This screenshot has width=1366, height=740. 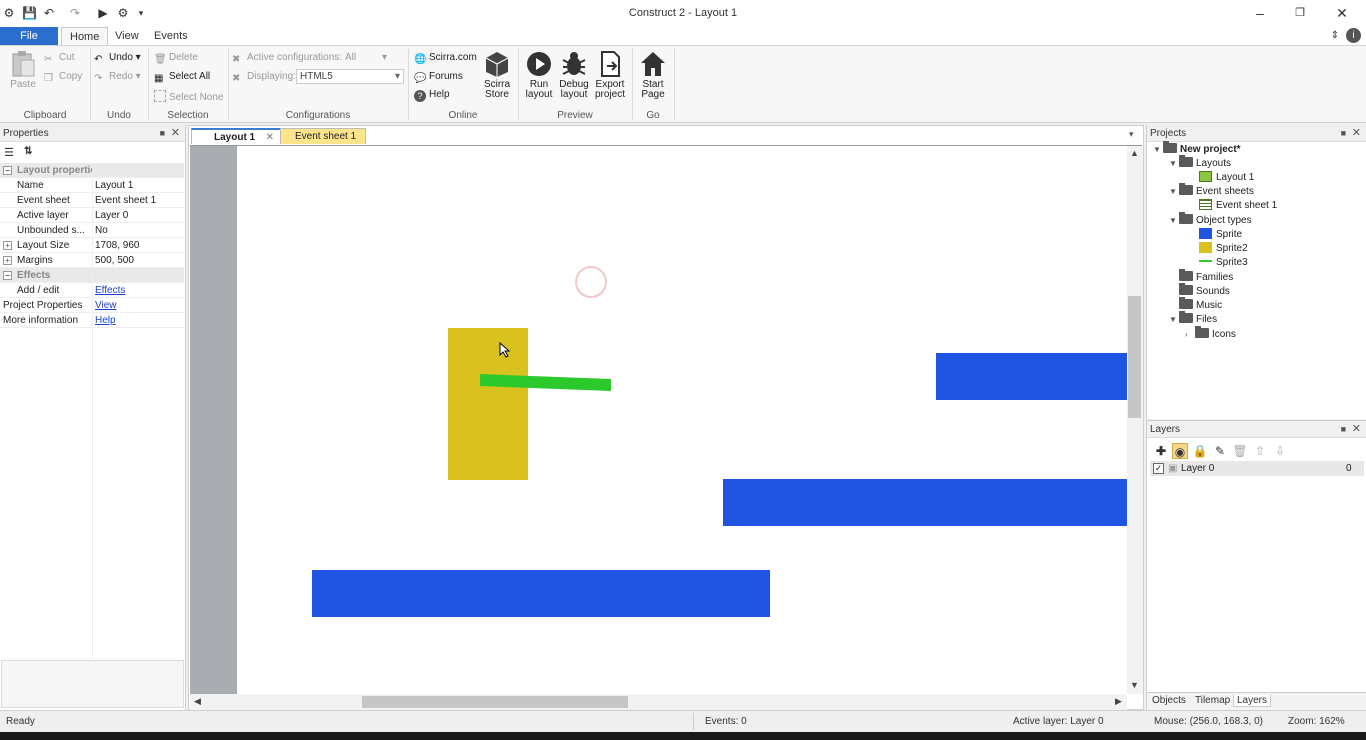 I want to click on property-value: 1708, 960, so click(x=117, y=245).